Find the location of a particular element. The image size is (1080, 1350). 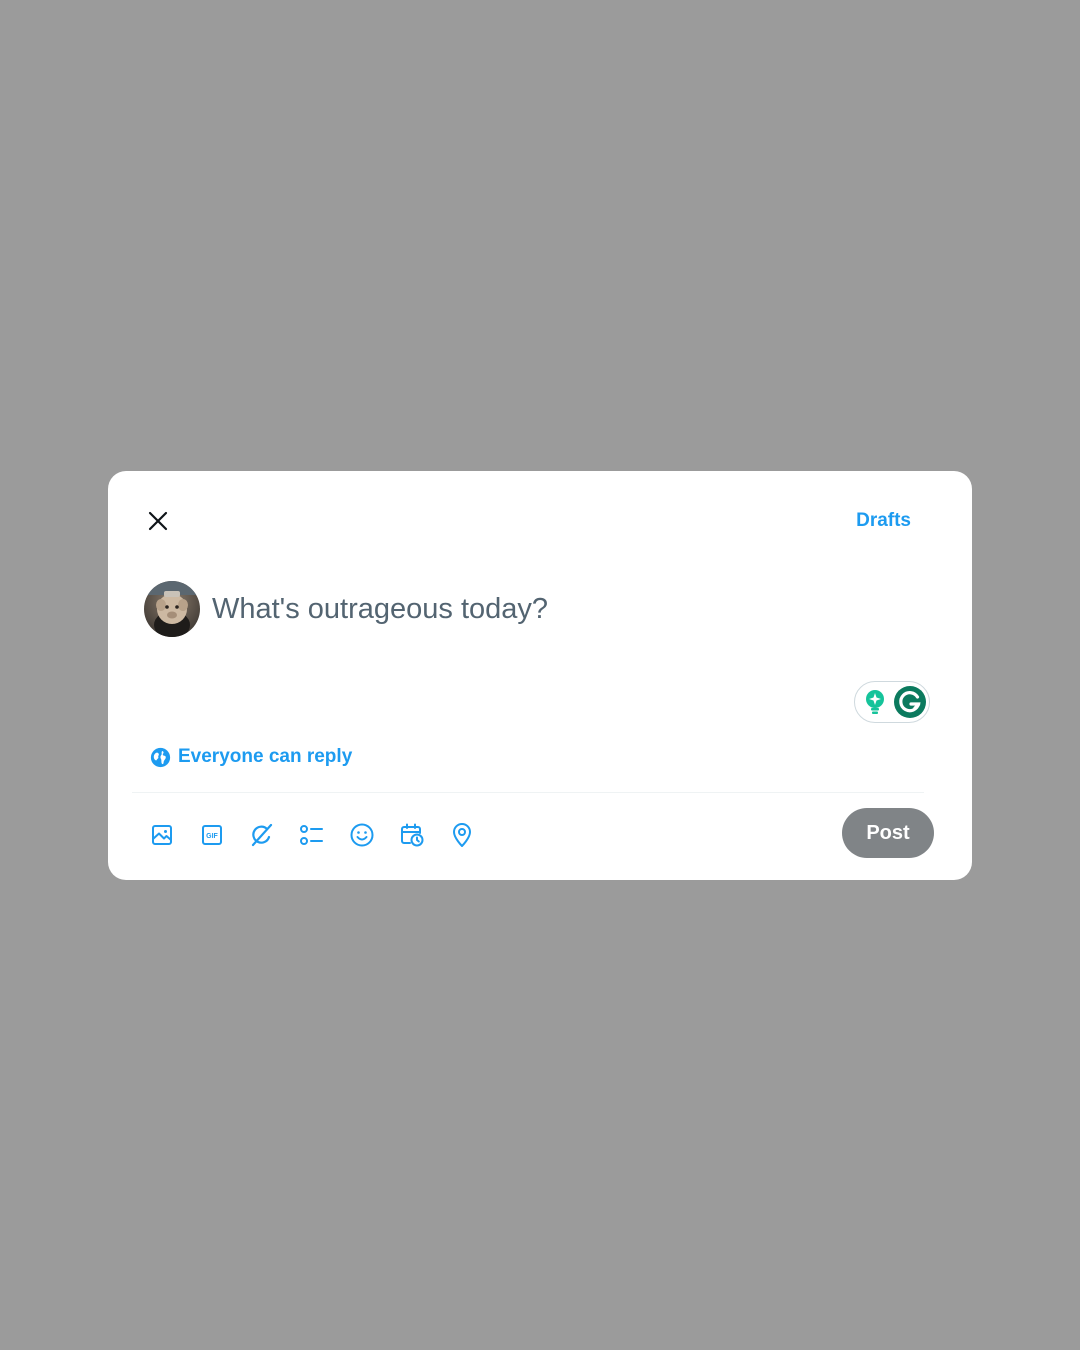

avatar is located at coordinates (172, 609).